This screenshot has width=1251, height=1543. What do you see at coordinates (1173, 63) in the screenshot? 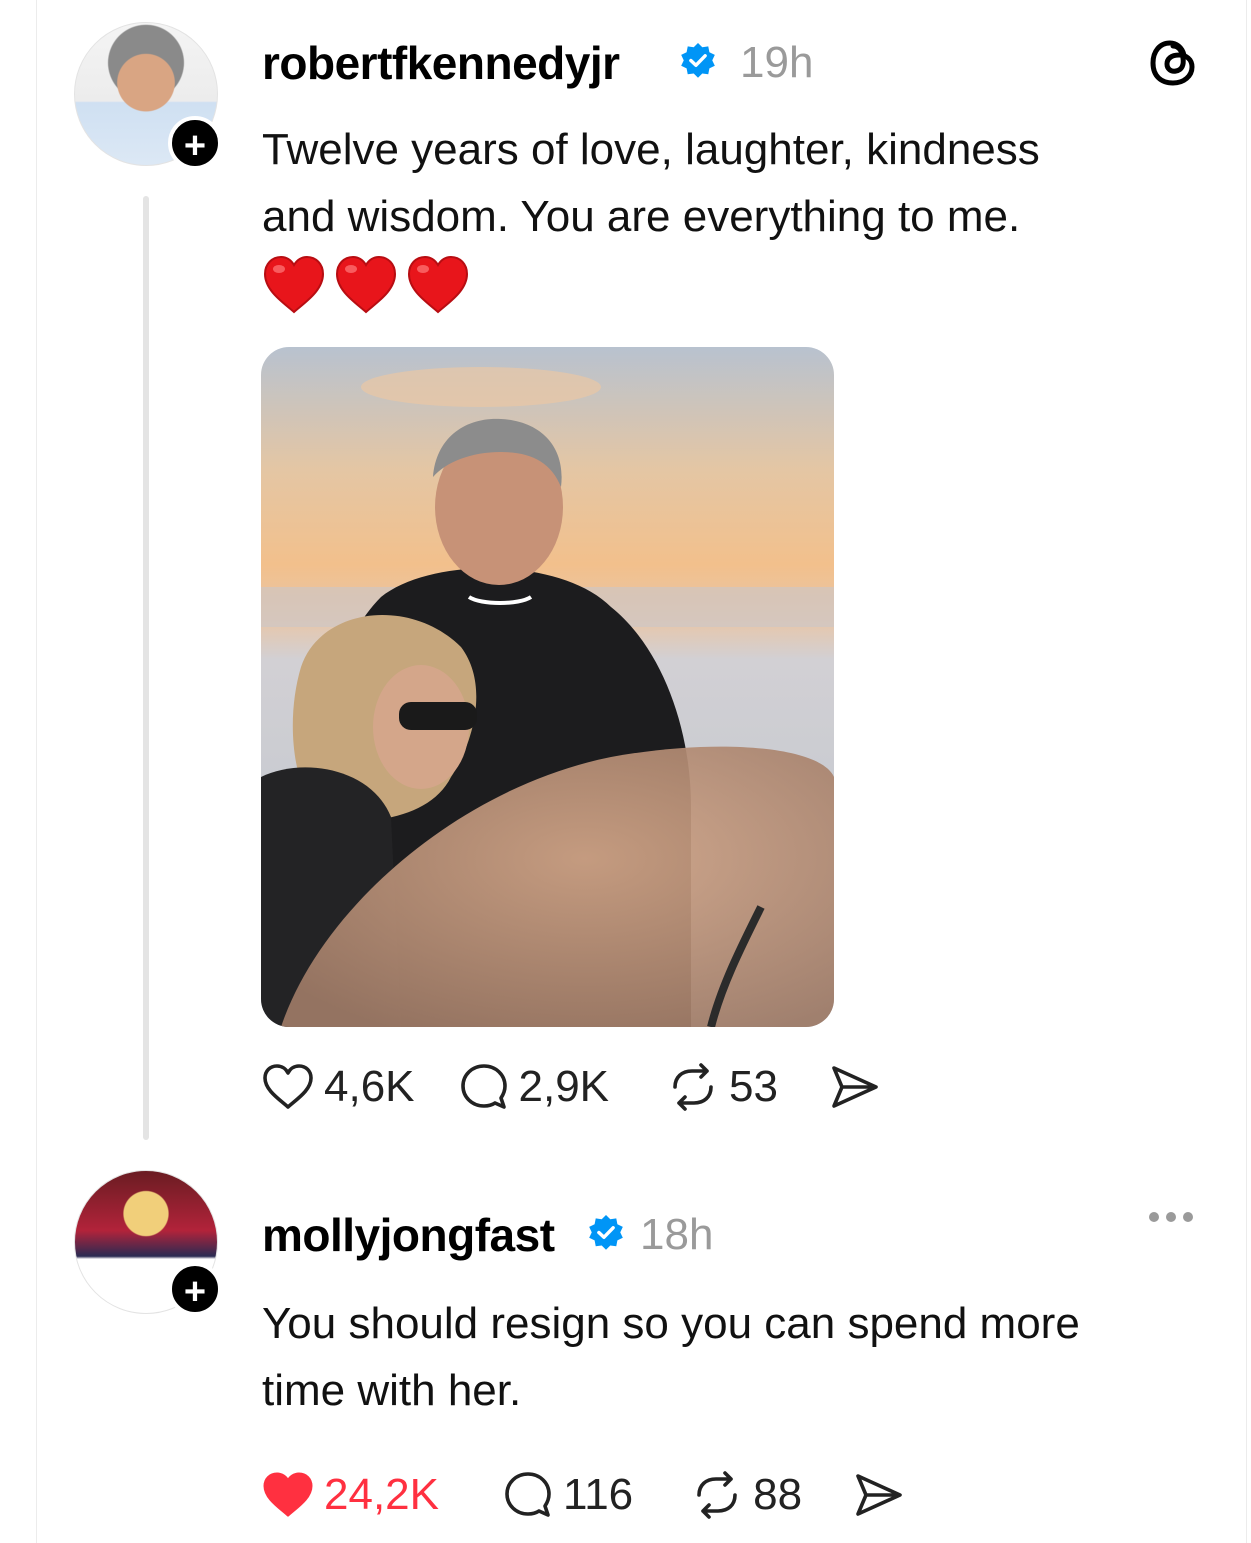
I see `threads-logo-icon` at bounding box center [1173, 63].